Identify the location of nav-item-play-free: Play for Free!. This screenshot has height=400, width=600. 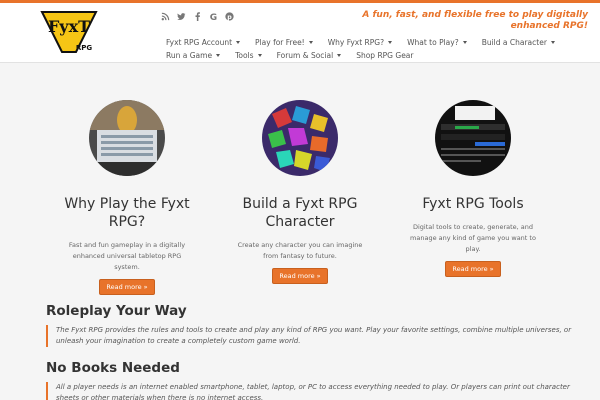
(284, 42).